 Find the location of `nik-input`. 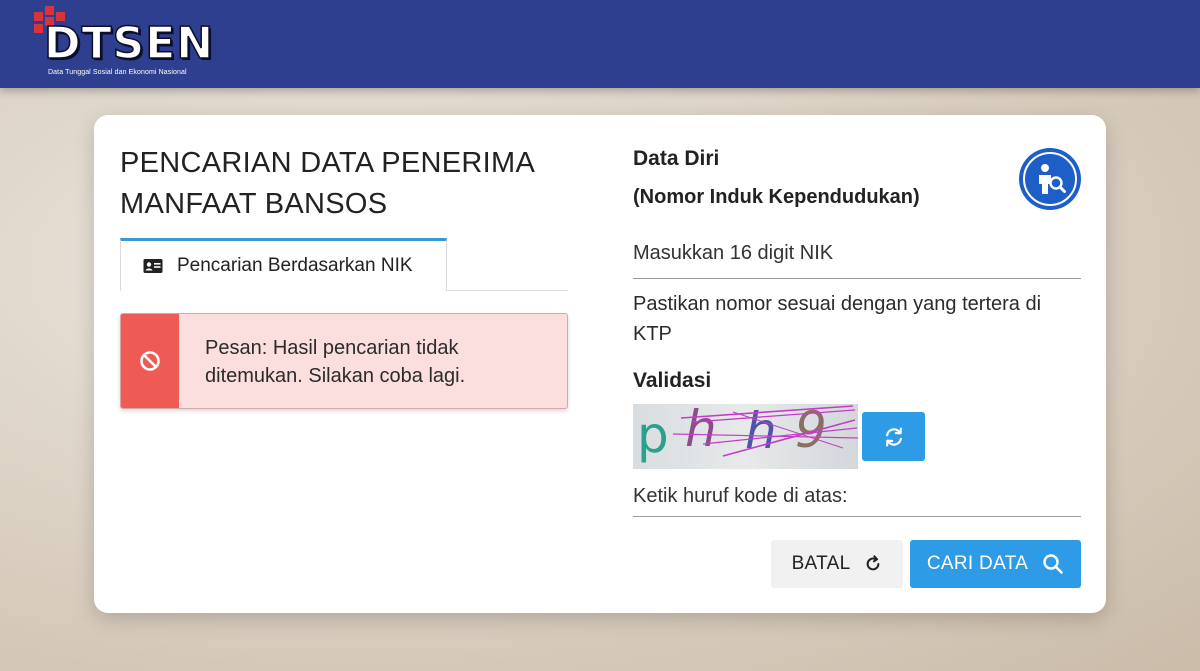

nik-input is located at coordinates (857, 254).